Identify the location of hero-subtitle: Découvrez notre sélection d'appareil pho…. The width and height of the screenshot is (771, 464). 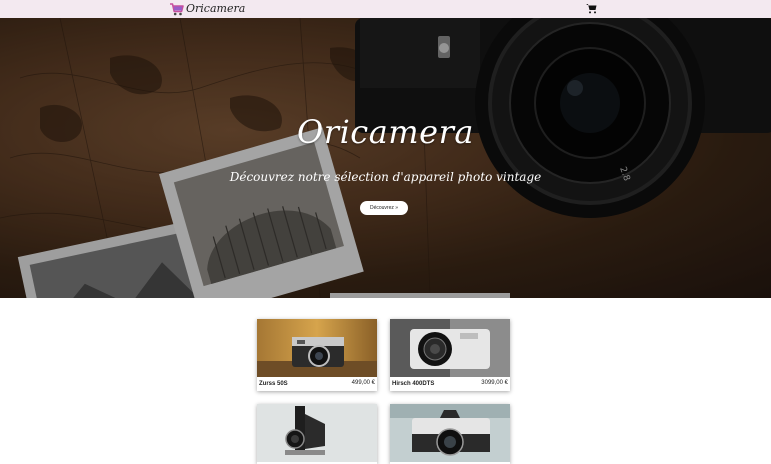
(385, 177).